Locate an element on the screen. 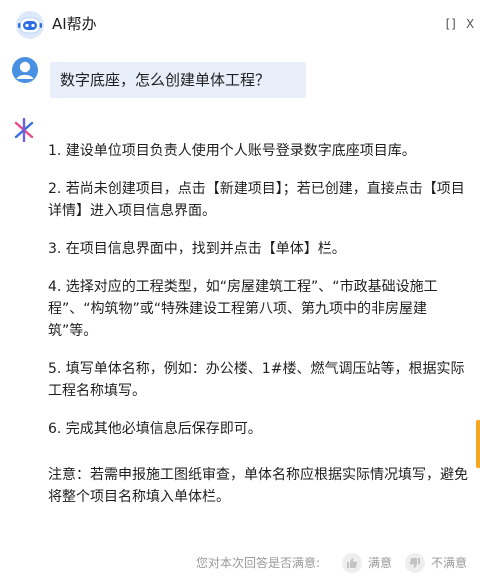 The width and height of the screenshot is (480, 585). maximize-button: [] is located at coordinates (450, 24).